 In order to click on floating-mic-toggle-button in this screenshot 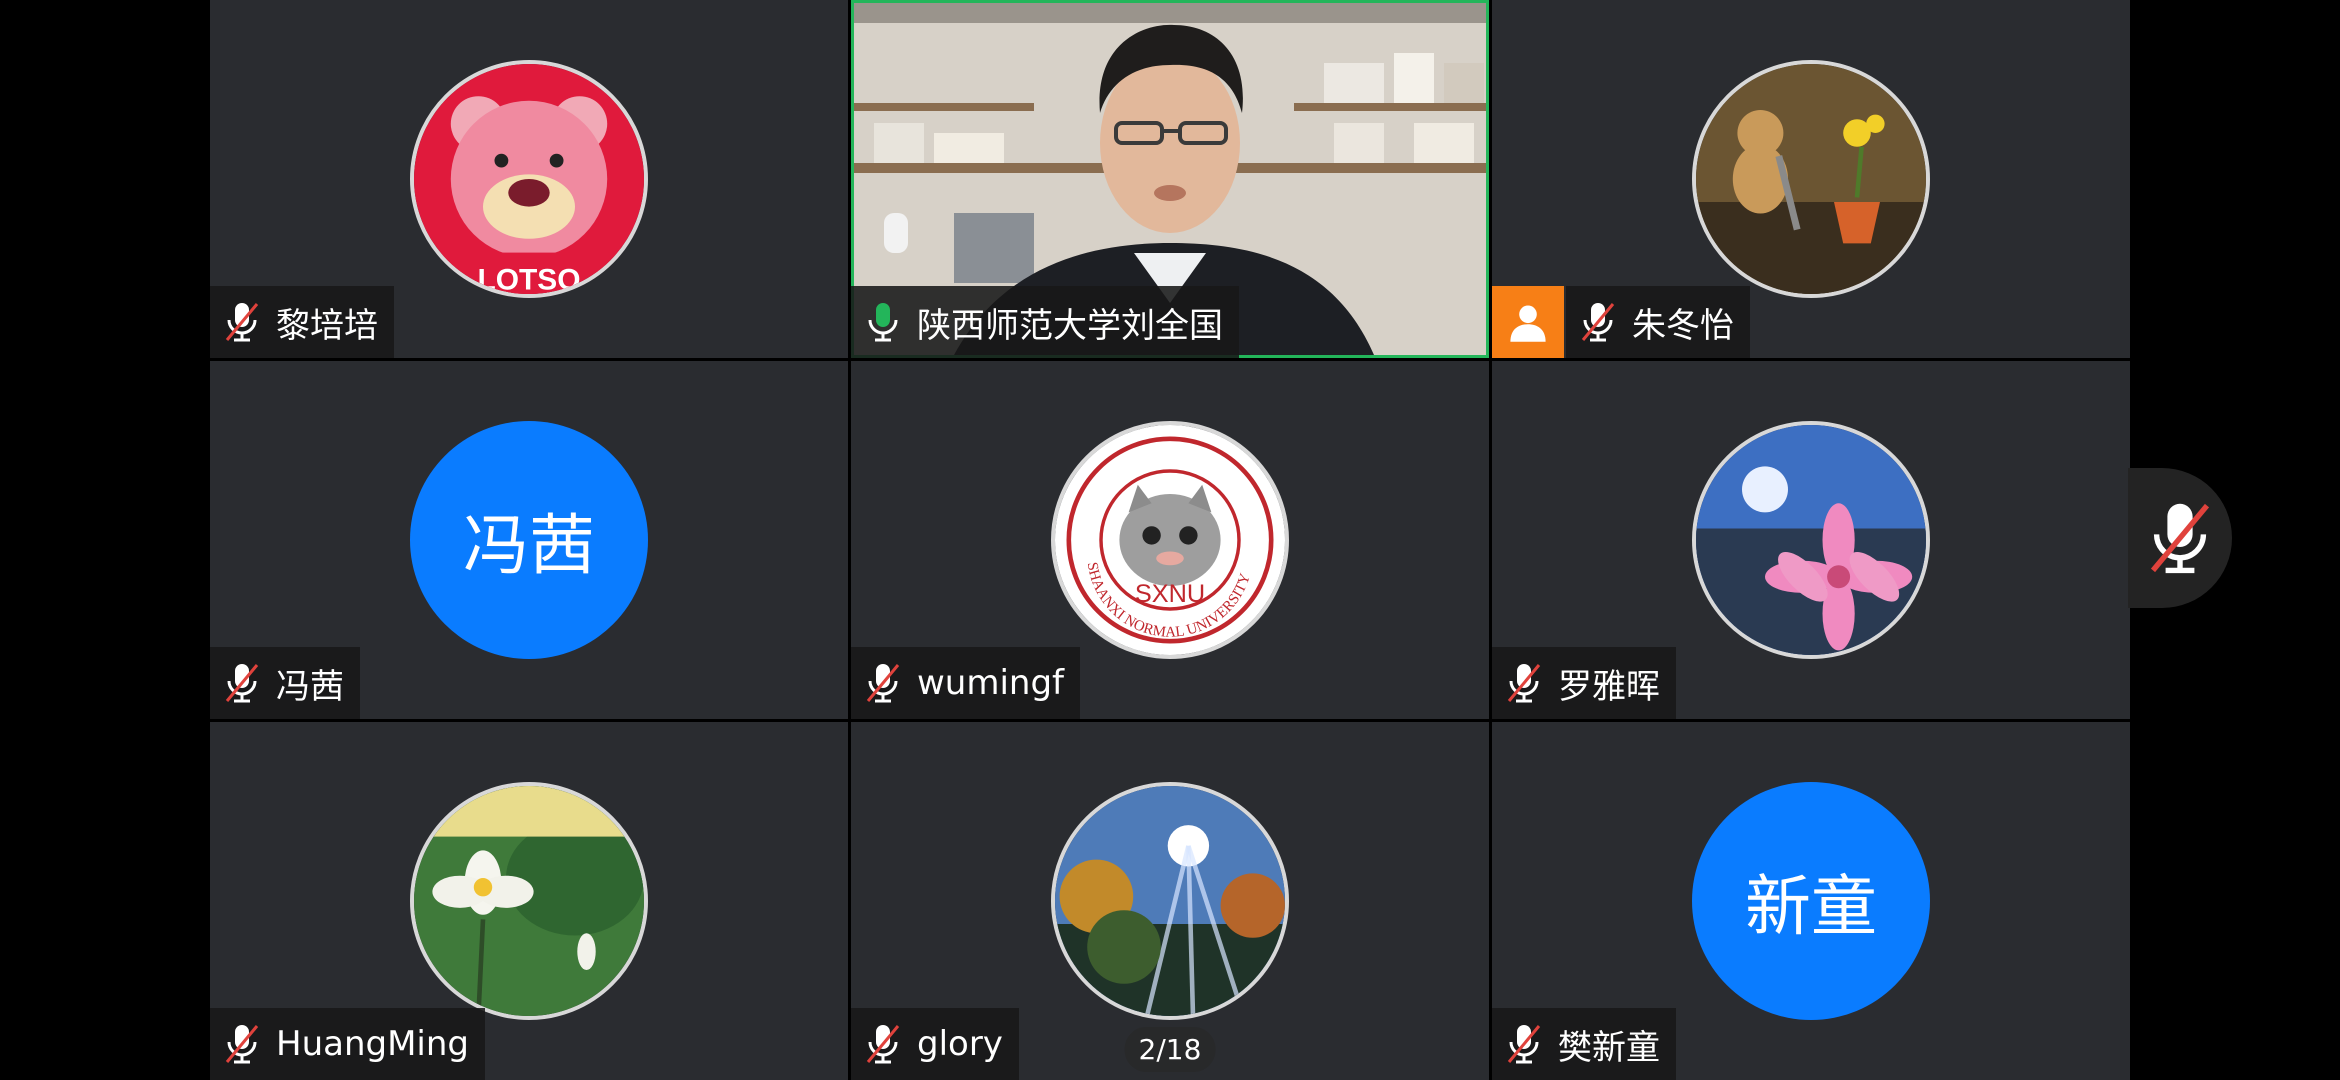, I will do `click(2180, 538)`.